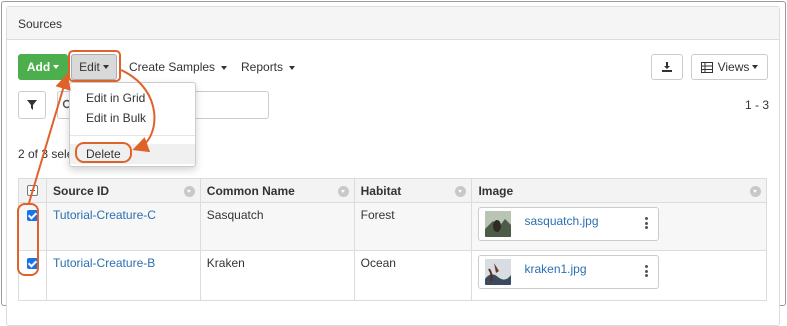  I want to click on file-attachment-card: sasquatch.jpg, so click(569, 224).